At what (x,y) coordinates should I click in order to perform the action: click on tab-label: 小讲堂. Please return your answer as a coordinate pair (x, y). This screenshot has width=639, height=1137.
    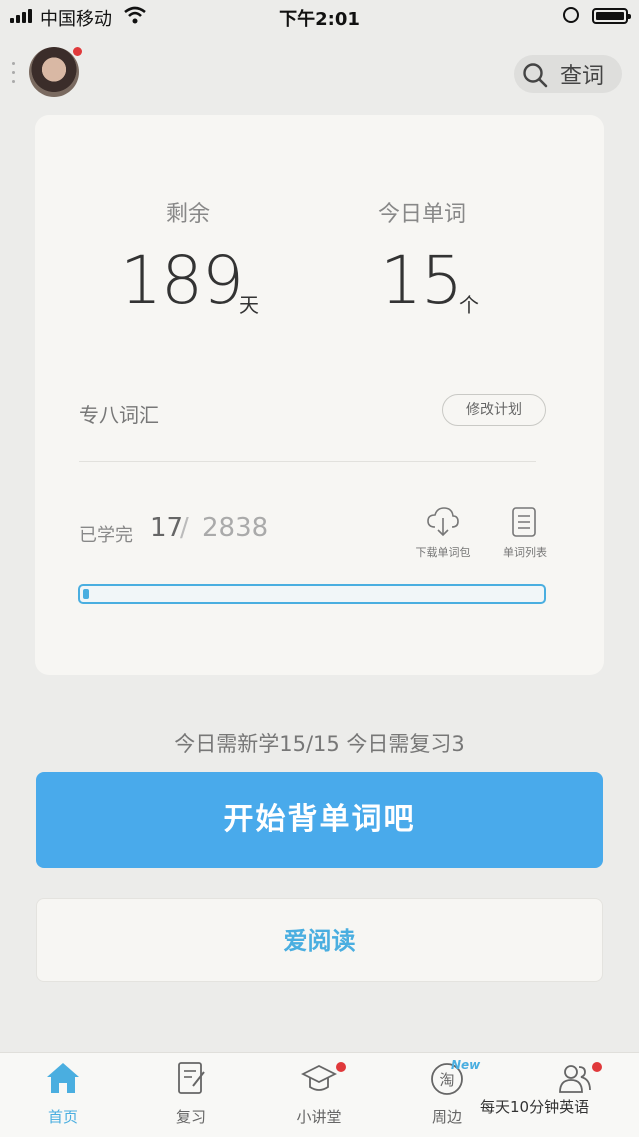
    Looking at the image, I should click on (319, 1117).